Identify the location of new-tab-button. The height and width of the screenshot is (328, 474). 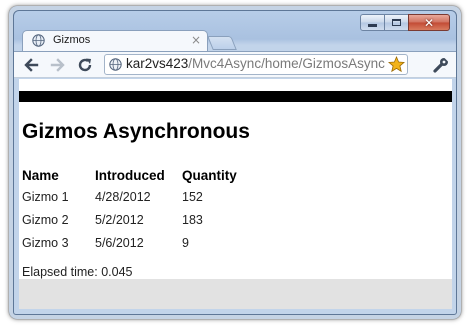
(222, 43).